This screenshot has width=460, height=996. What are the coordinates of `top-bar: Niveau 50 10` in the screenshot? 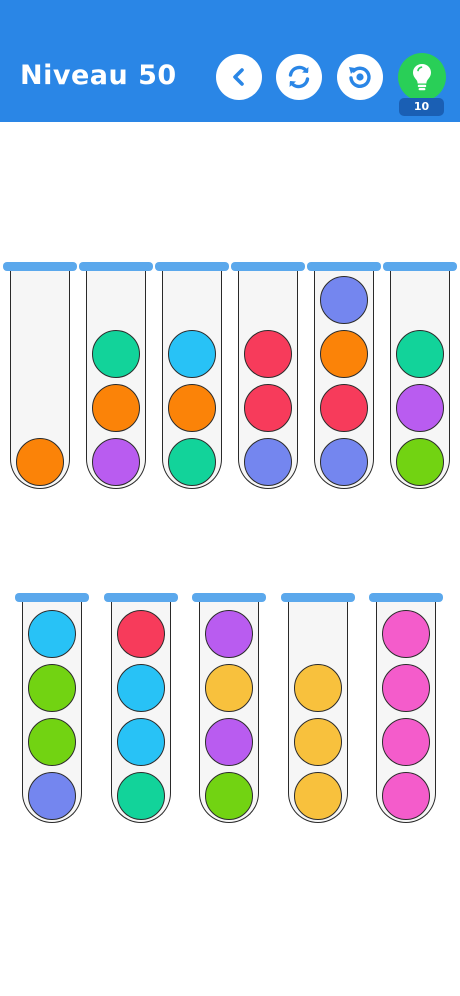 It's located at (230, 61).